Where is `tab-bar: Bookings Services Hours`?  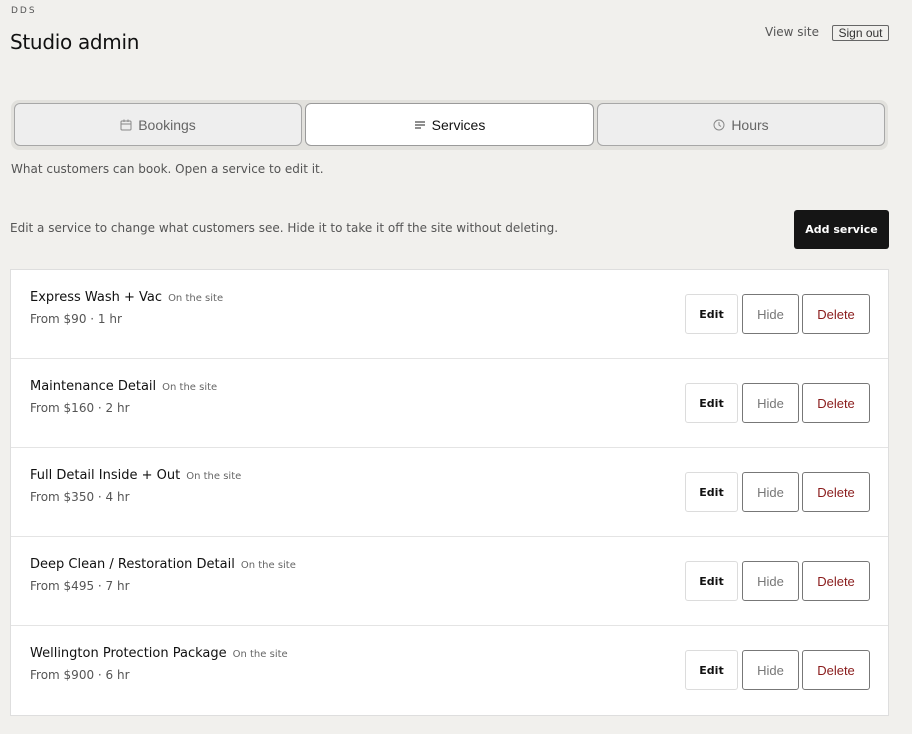 tab-bar: Bookings Services Hours is located at coordinates (449, 125).